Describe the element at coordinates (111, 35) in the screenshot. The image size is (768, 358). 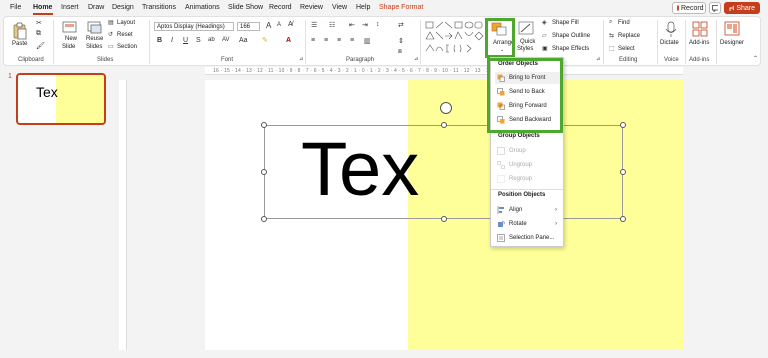
I see `reset-icon: ↺` at that location.